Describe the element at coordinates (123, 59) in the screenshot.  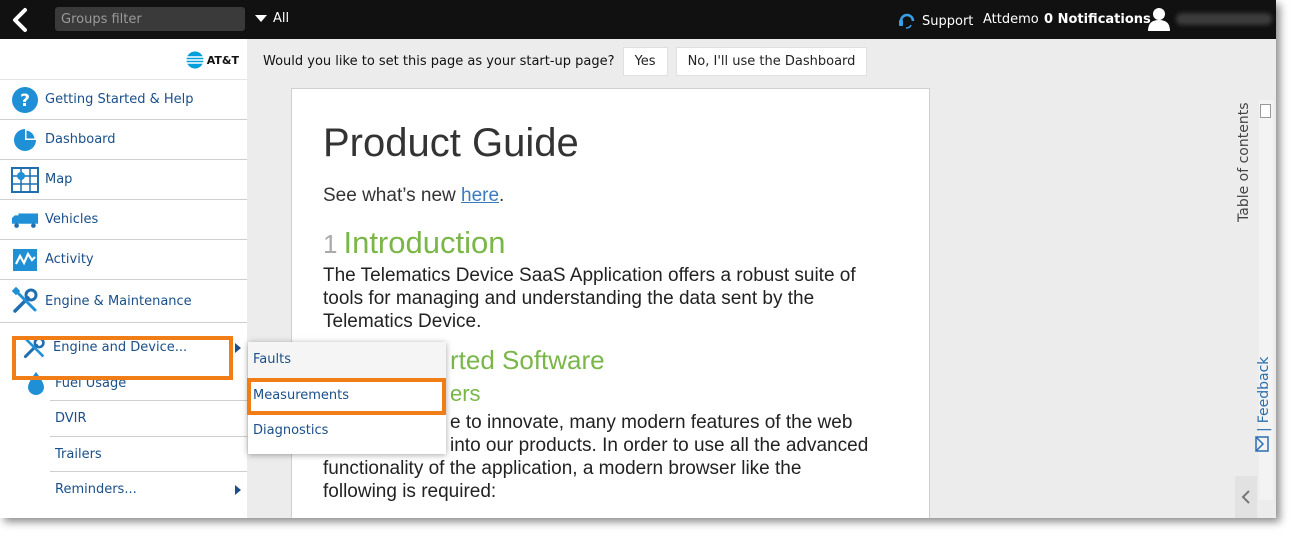
I see `brand-row: AT&T` at that location.